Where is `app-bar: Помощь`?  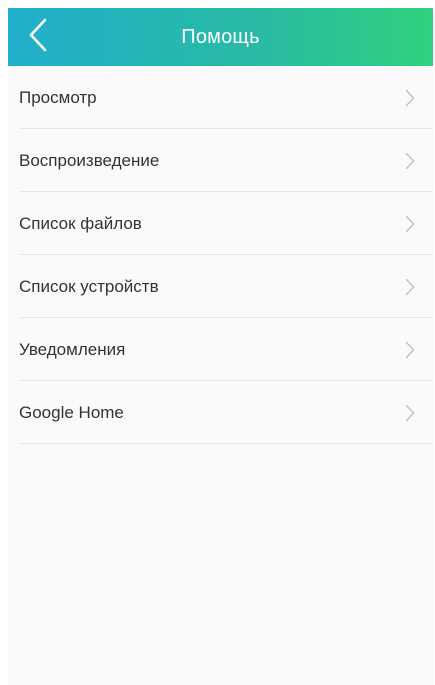
app-bar: Помощь is located at coordinates (220, 37).